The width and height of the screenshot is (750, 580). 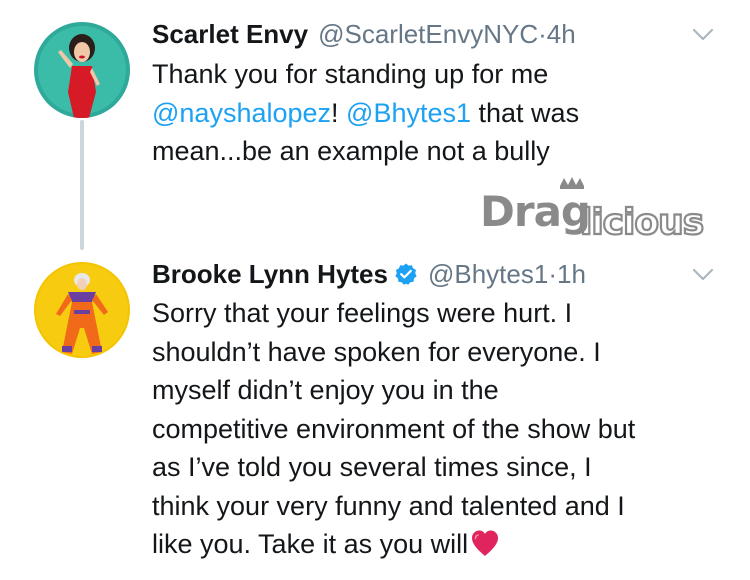 I want to click on tweet-header: Brooke Lynn Hytes @Bhytes1 · 1h, so click(x=369, y=274).